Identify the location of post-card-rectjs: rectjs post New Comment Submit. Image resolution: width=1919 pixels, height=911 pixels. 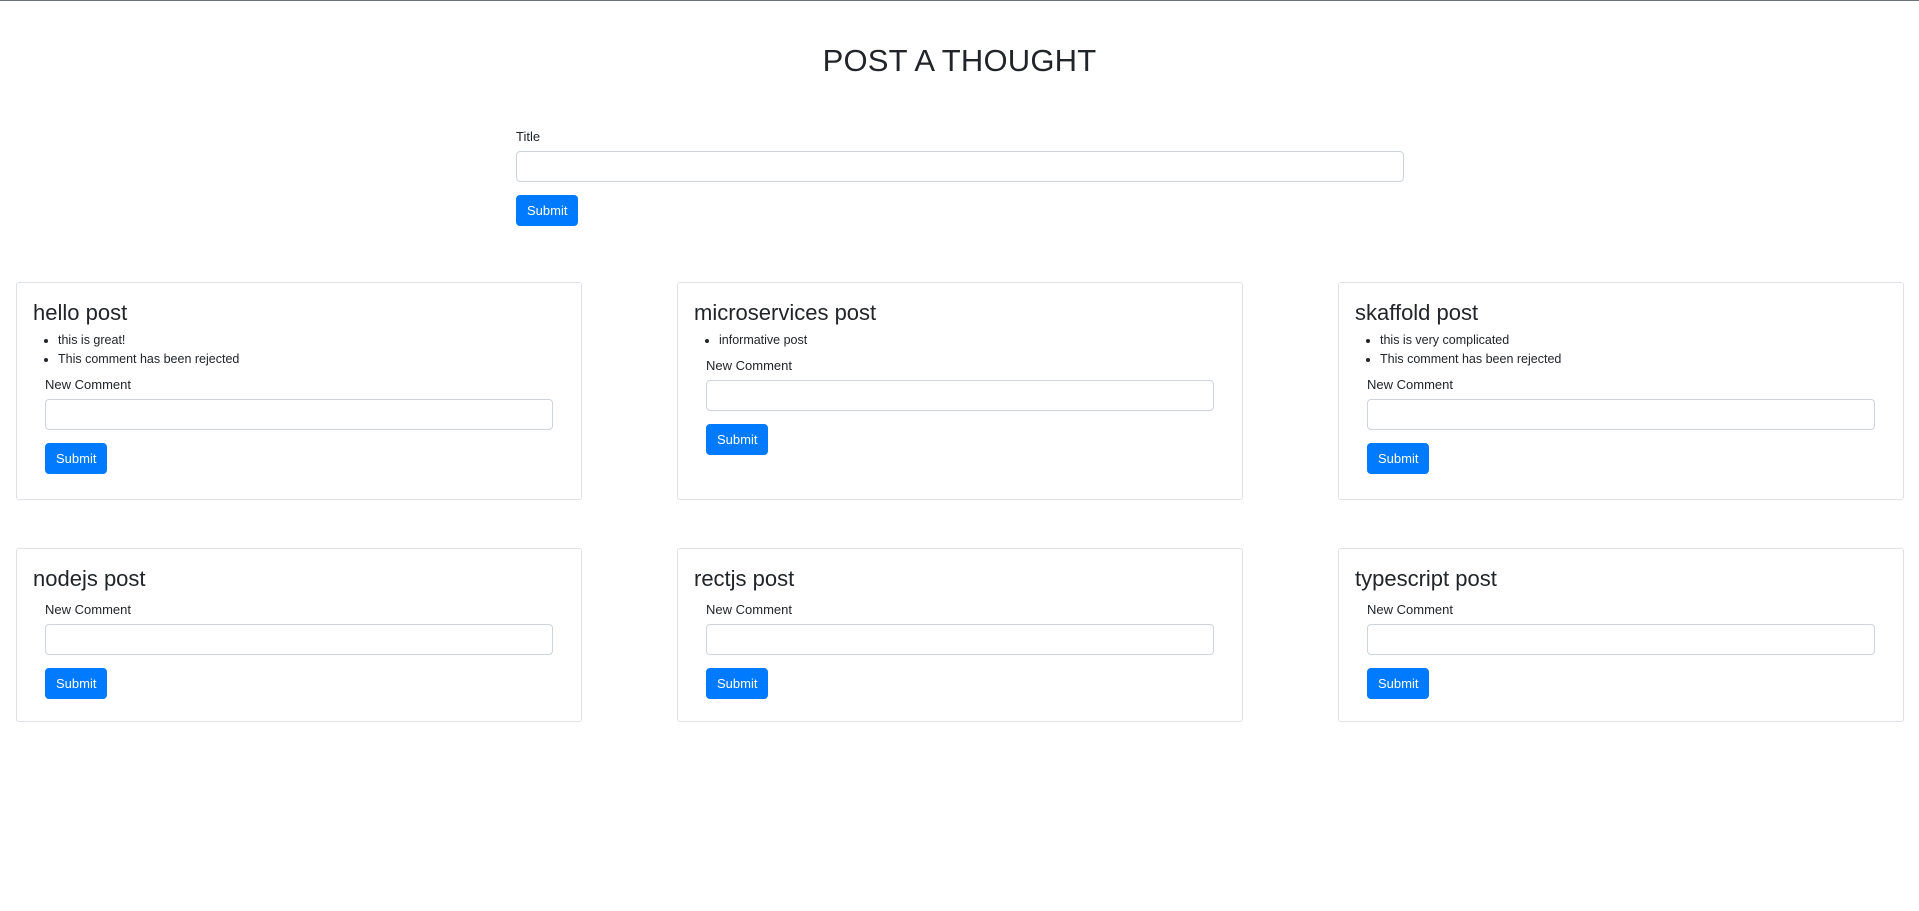
(960, 635).